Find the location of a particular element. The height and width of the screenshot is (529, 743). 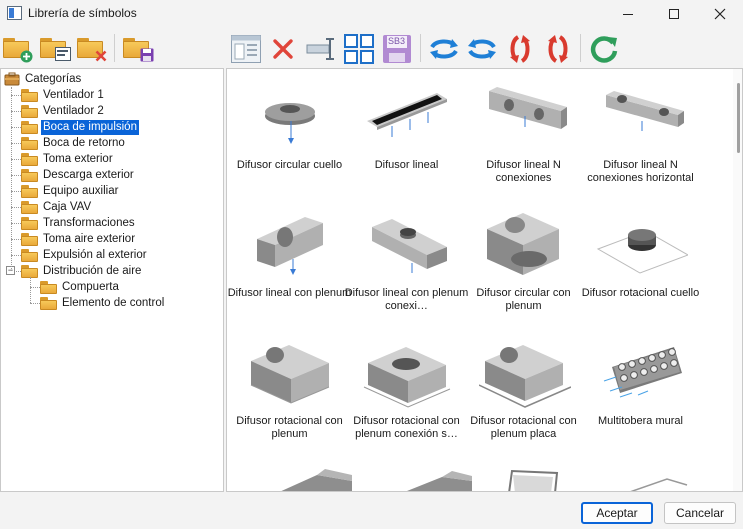

tree-item-label: Toma aire exterior is located at coordinates (89, 238).